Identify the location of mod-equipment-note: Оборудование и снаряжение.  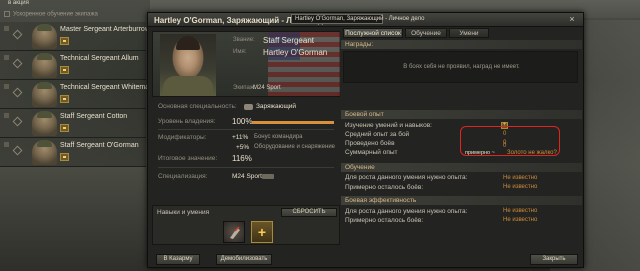
(295, 147).